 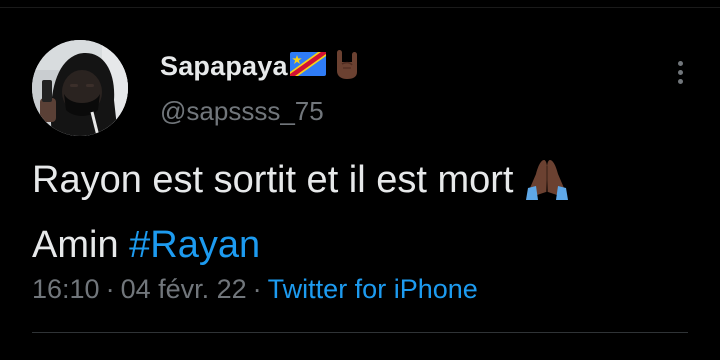 What do you see at coordinates (66, 289) in the screenshot?
I see `tweet-time: 16:10` at bounding box center [66, 289].